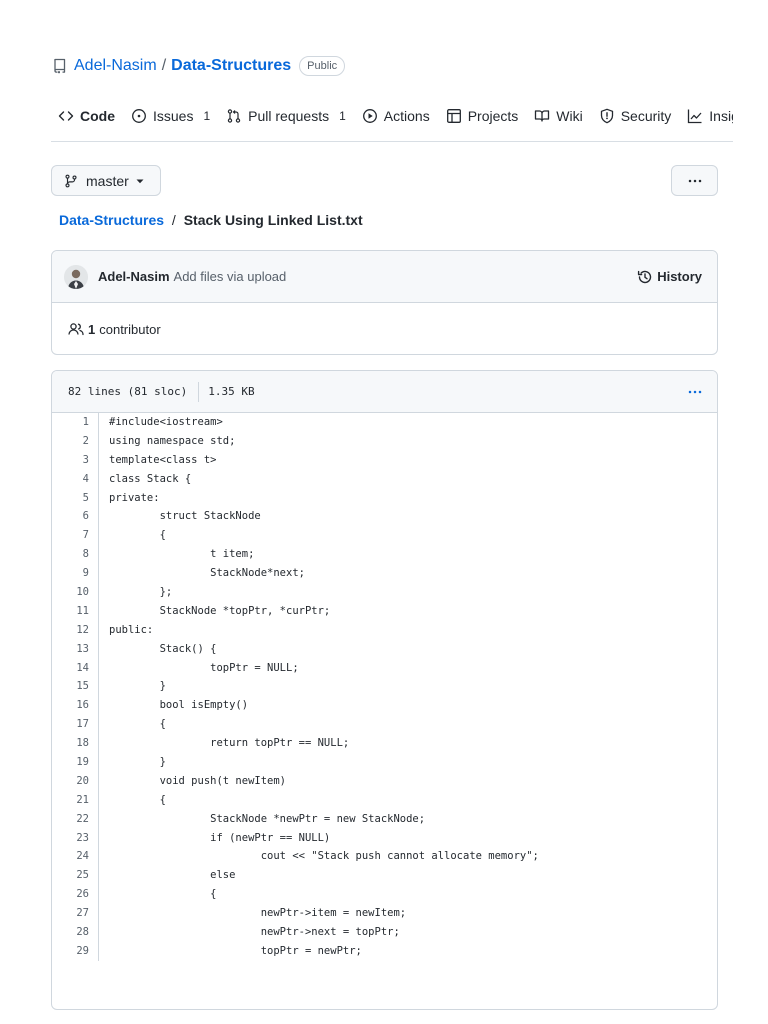  What do you see at coordinates (75, 762) in the screenshot?
I see `line-number: 19` at bounding box center [75, 762].